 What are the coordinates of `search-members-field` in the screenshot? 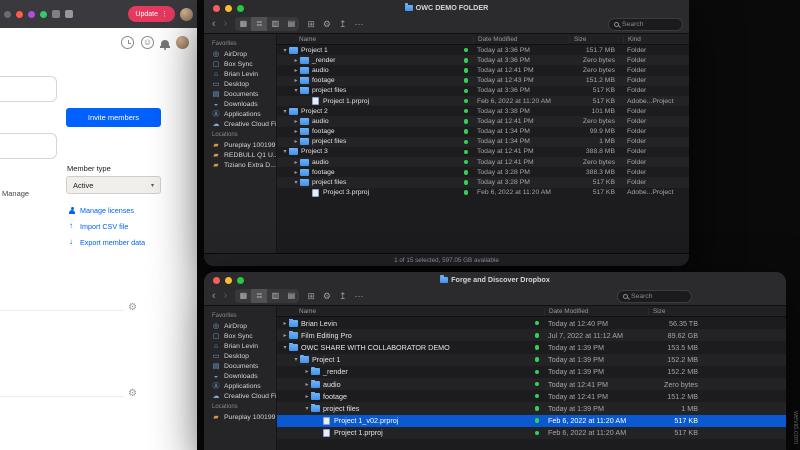 It's located at (28, 146).